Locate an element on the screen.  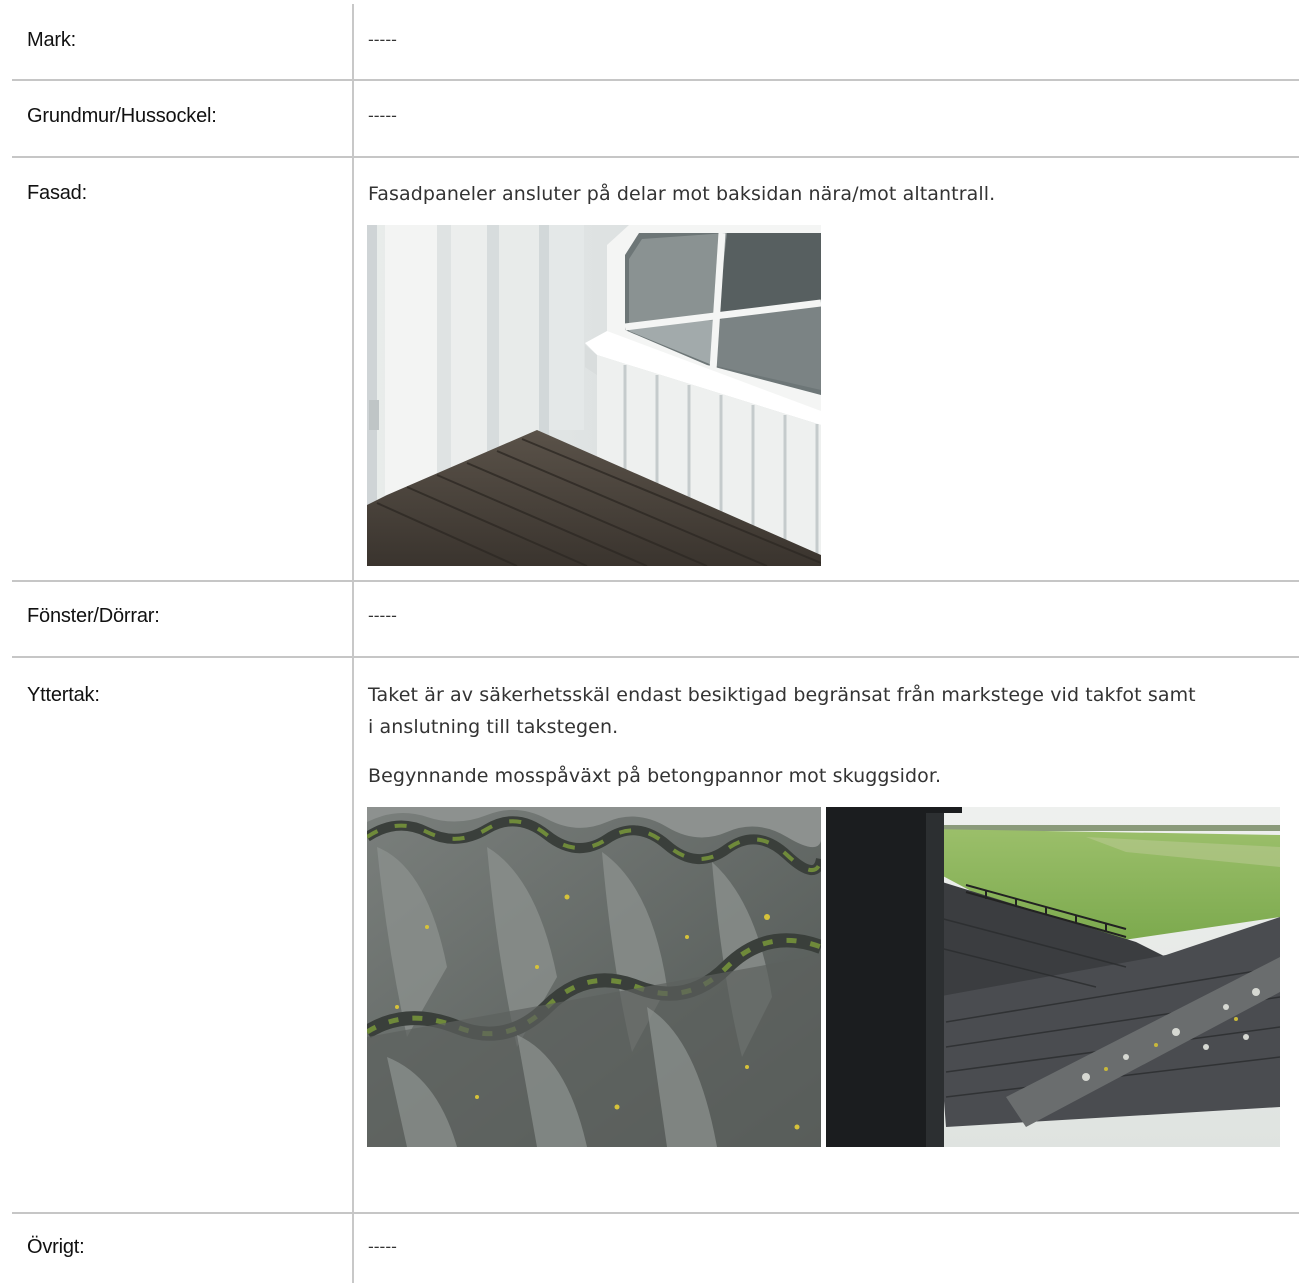
facade-photo is located at coordinates (594, 395).